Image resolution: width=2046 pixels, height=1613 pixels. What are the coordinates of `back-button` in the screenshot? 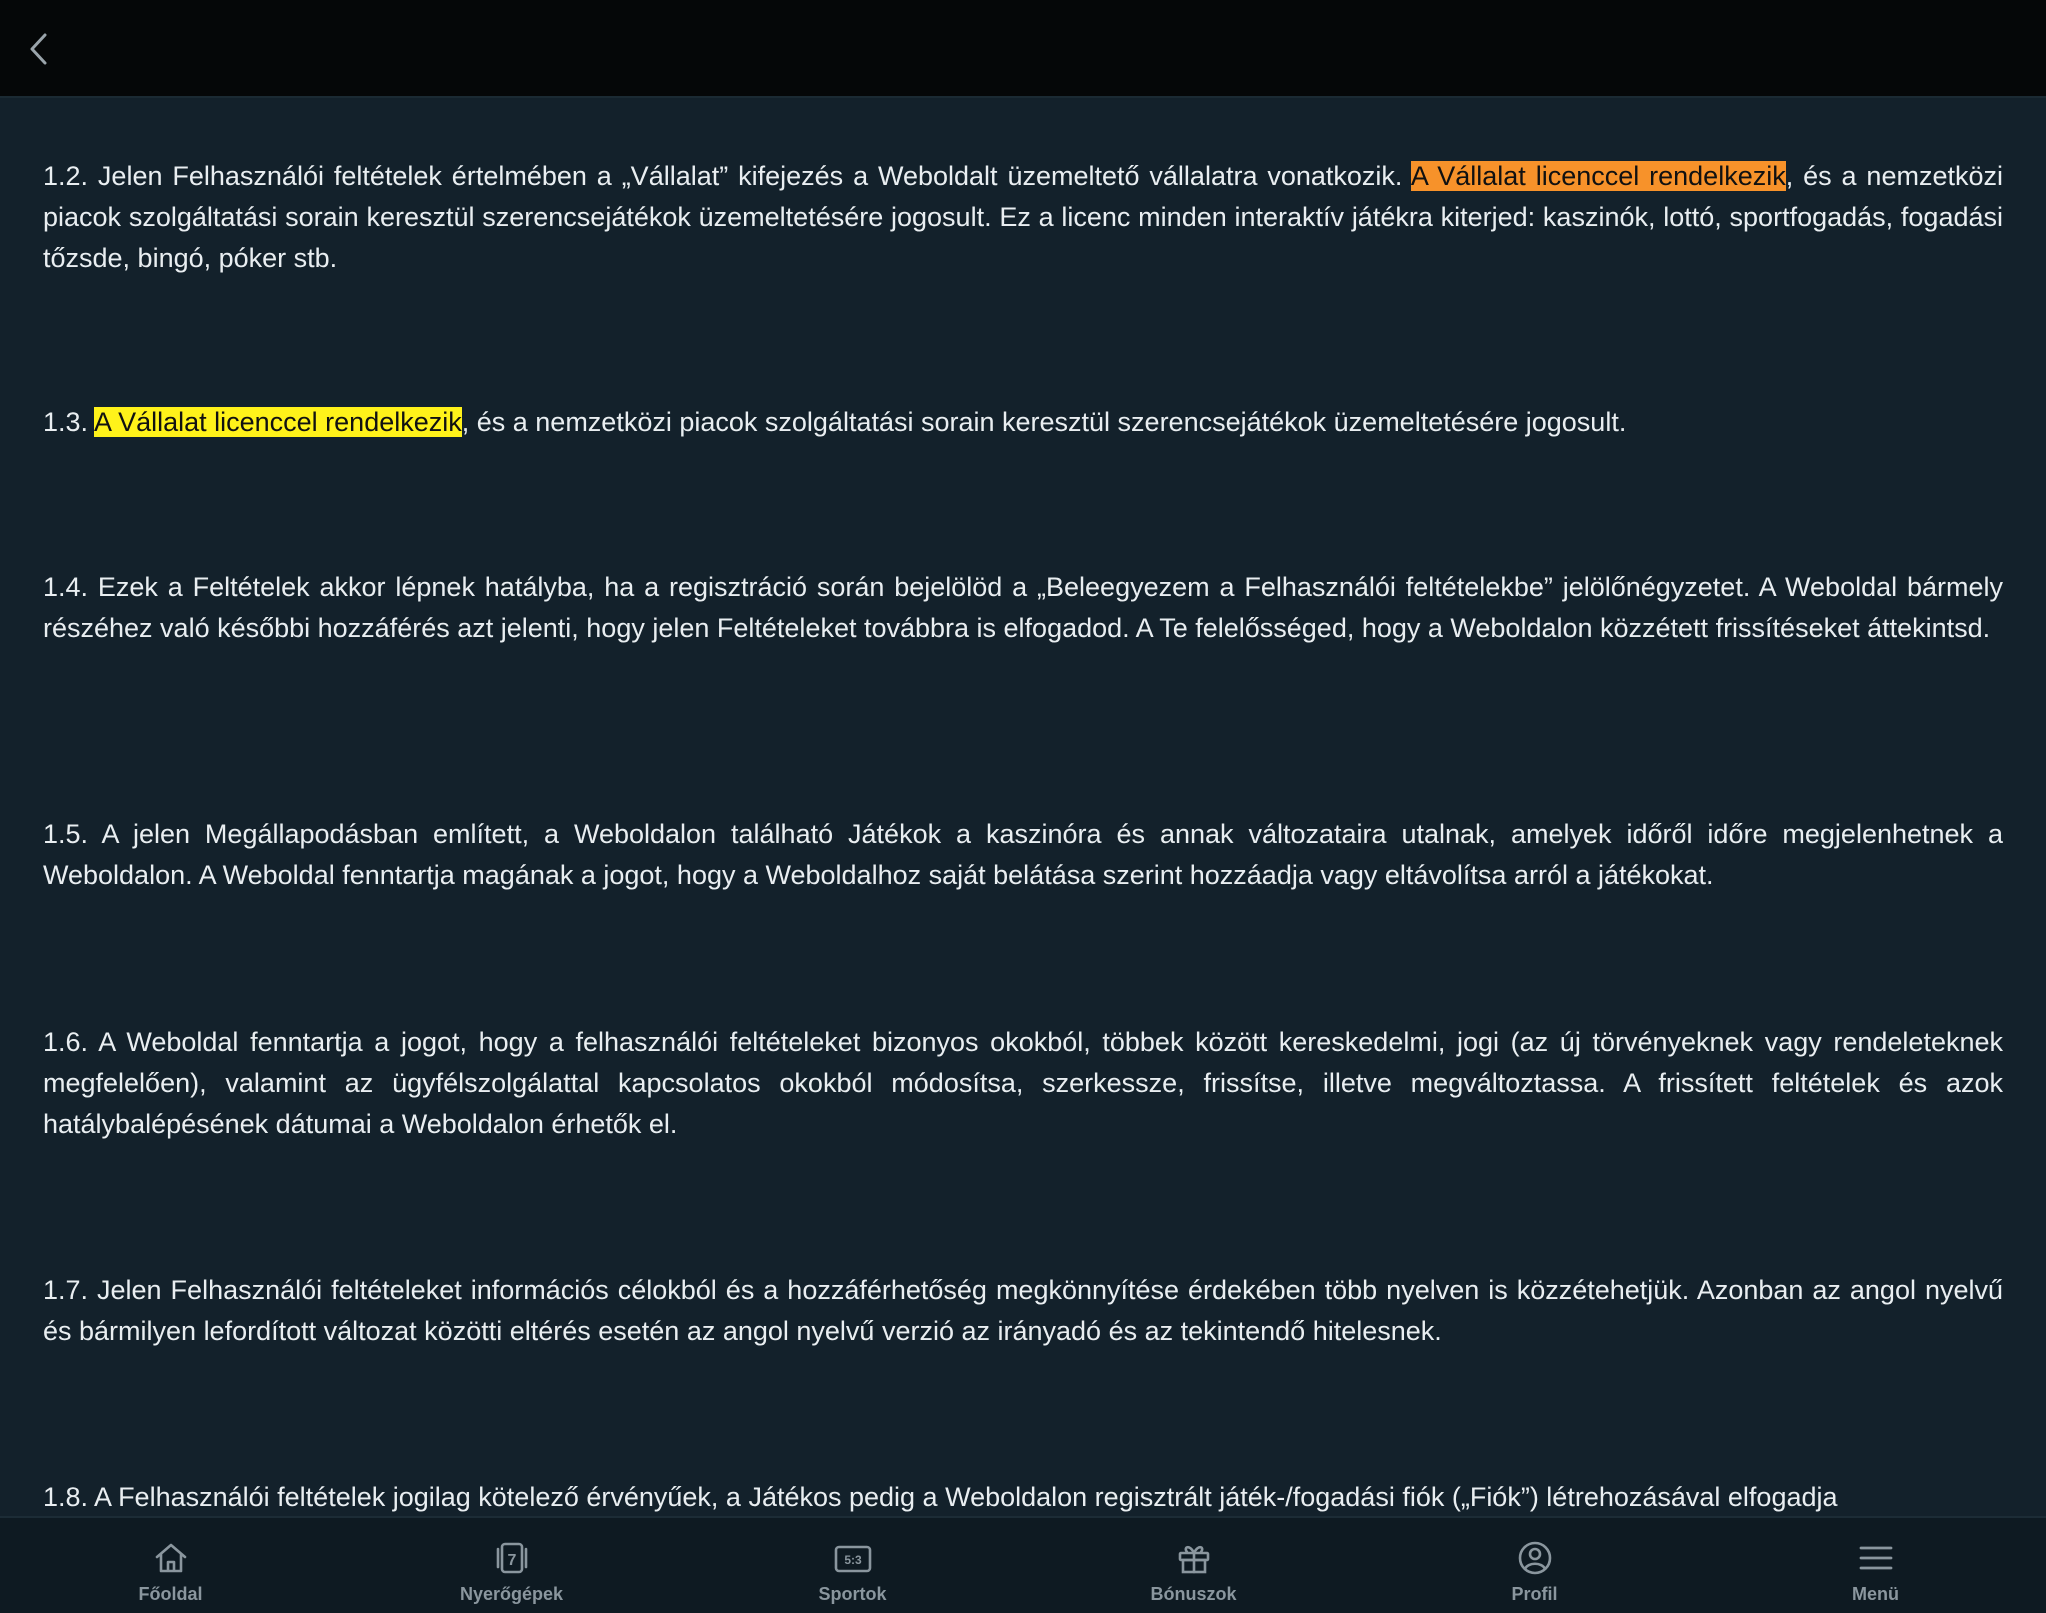 It's located at (39, 49).